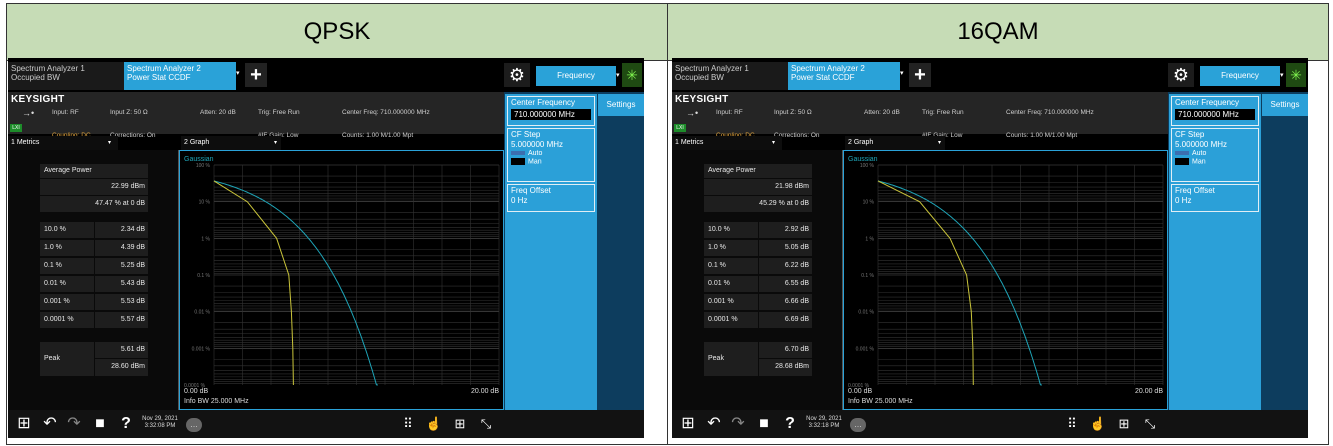 Image resolution: width=1333 pixels, height=446 pixels. I want to click on ccdf-row-value: 5.57 dB, so click(121, 320).